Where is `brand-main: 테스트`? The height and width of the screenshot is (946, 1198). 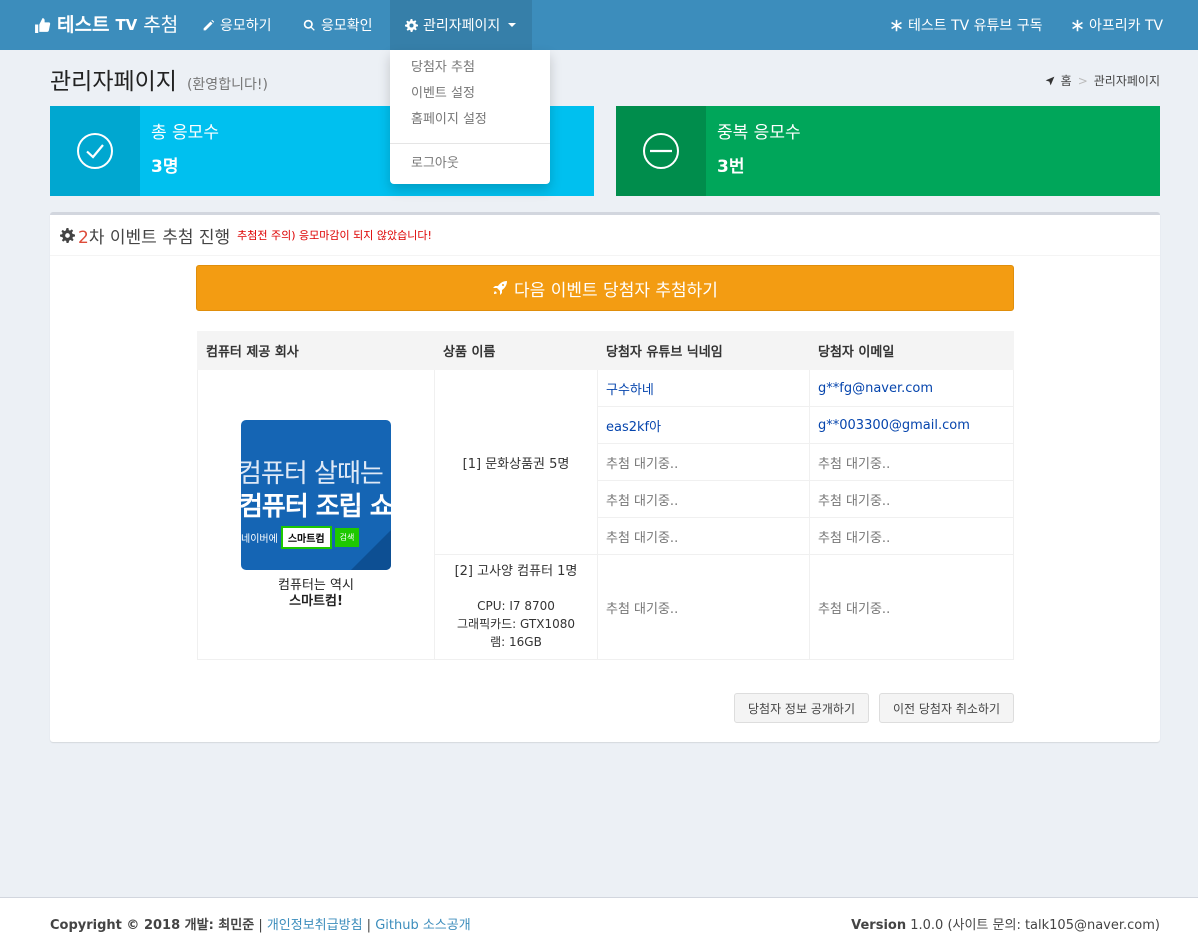
brand-main: 테스트 is located at coordinates (83, 25).